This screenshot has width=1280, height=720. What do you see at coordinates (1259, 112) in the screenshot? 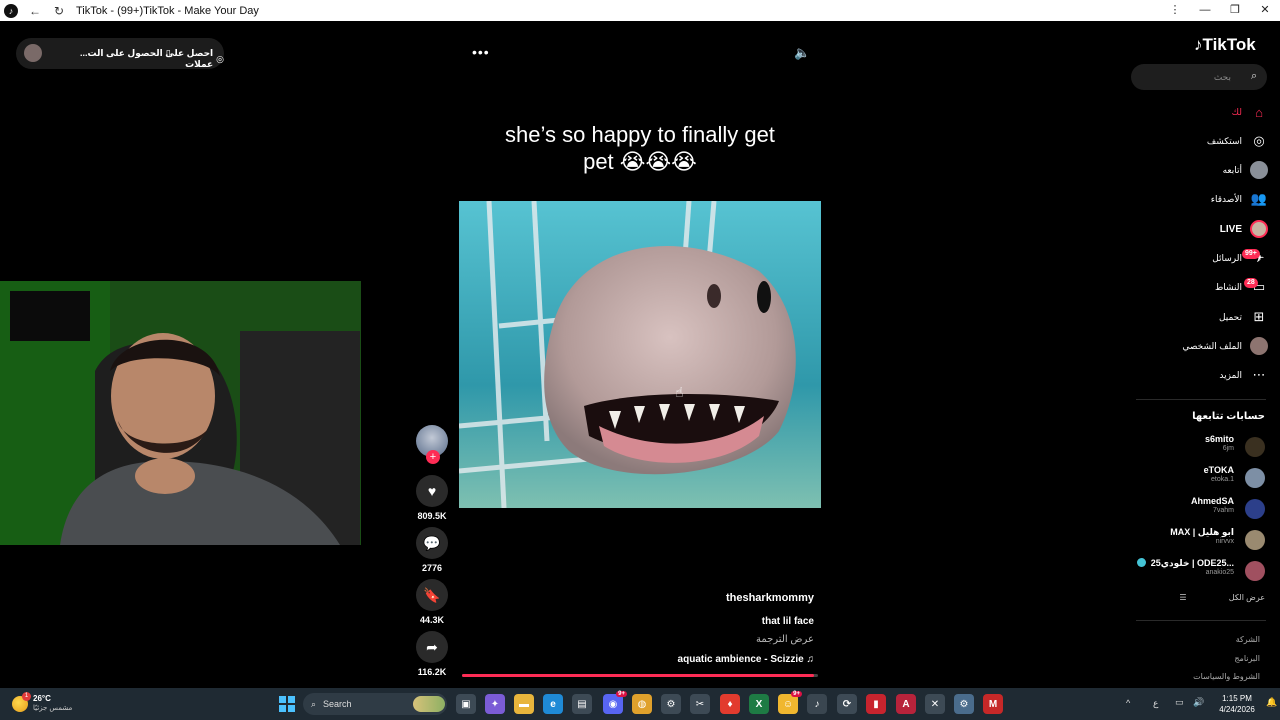
I see `home-icon: ⌂` at bounding box center [1259, 112].